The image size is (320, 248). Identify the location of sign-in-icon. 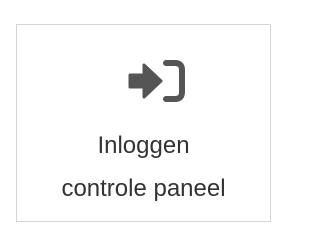
(157, 81).